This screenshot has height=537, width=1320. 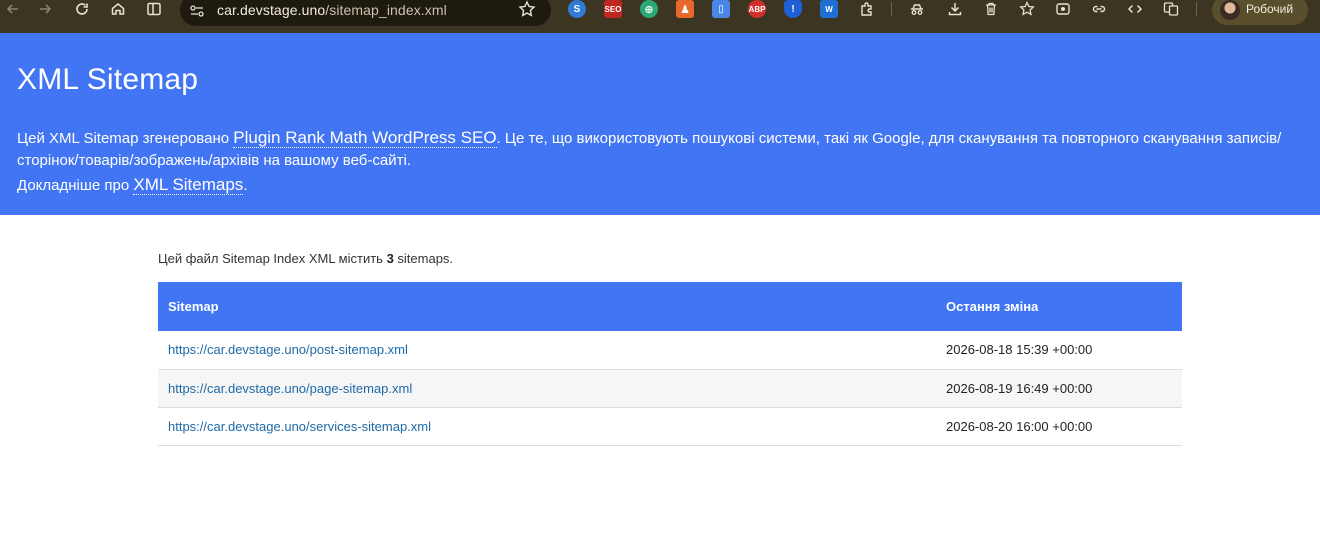 What do you see at coordinates (670, 306) in the screenshot?
I see `table-header-row: Sitemap Остання зміна` at bounding box center [670, 306].